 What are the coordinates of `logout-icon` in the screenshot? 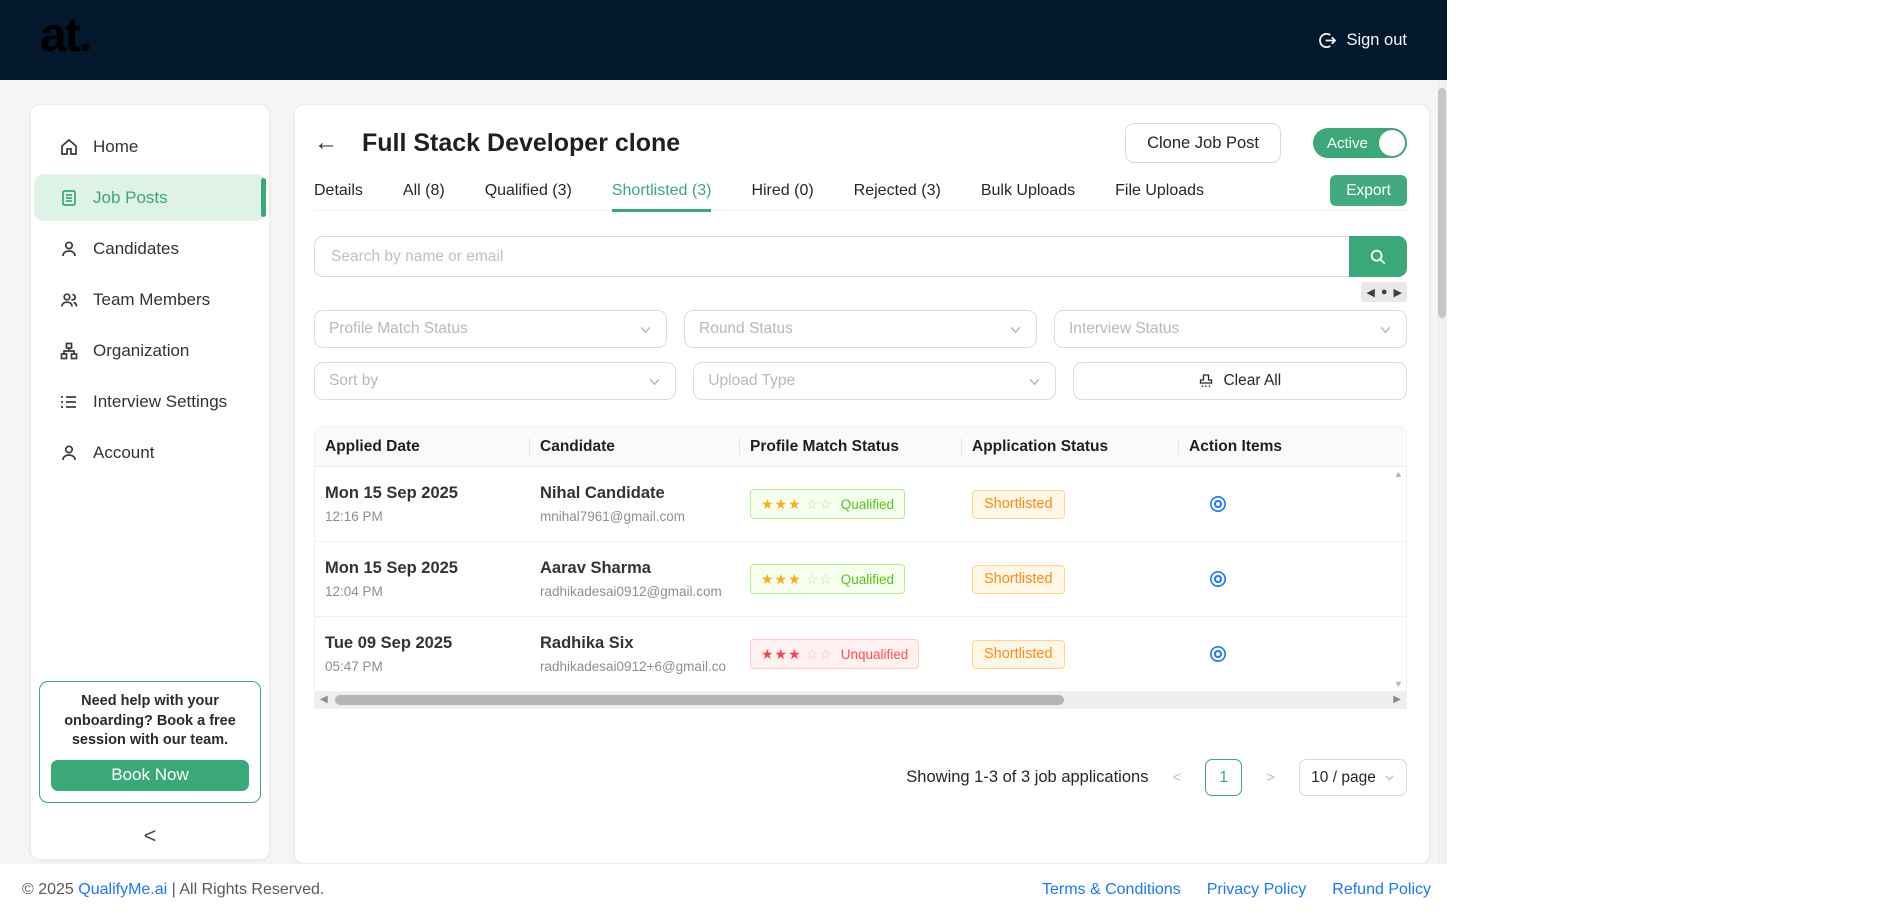 It's located at (1327, 40).